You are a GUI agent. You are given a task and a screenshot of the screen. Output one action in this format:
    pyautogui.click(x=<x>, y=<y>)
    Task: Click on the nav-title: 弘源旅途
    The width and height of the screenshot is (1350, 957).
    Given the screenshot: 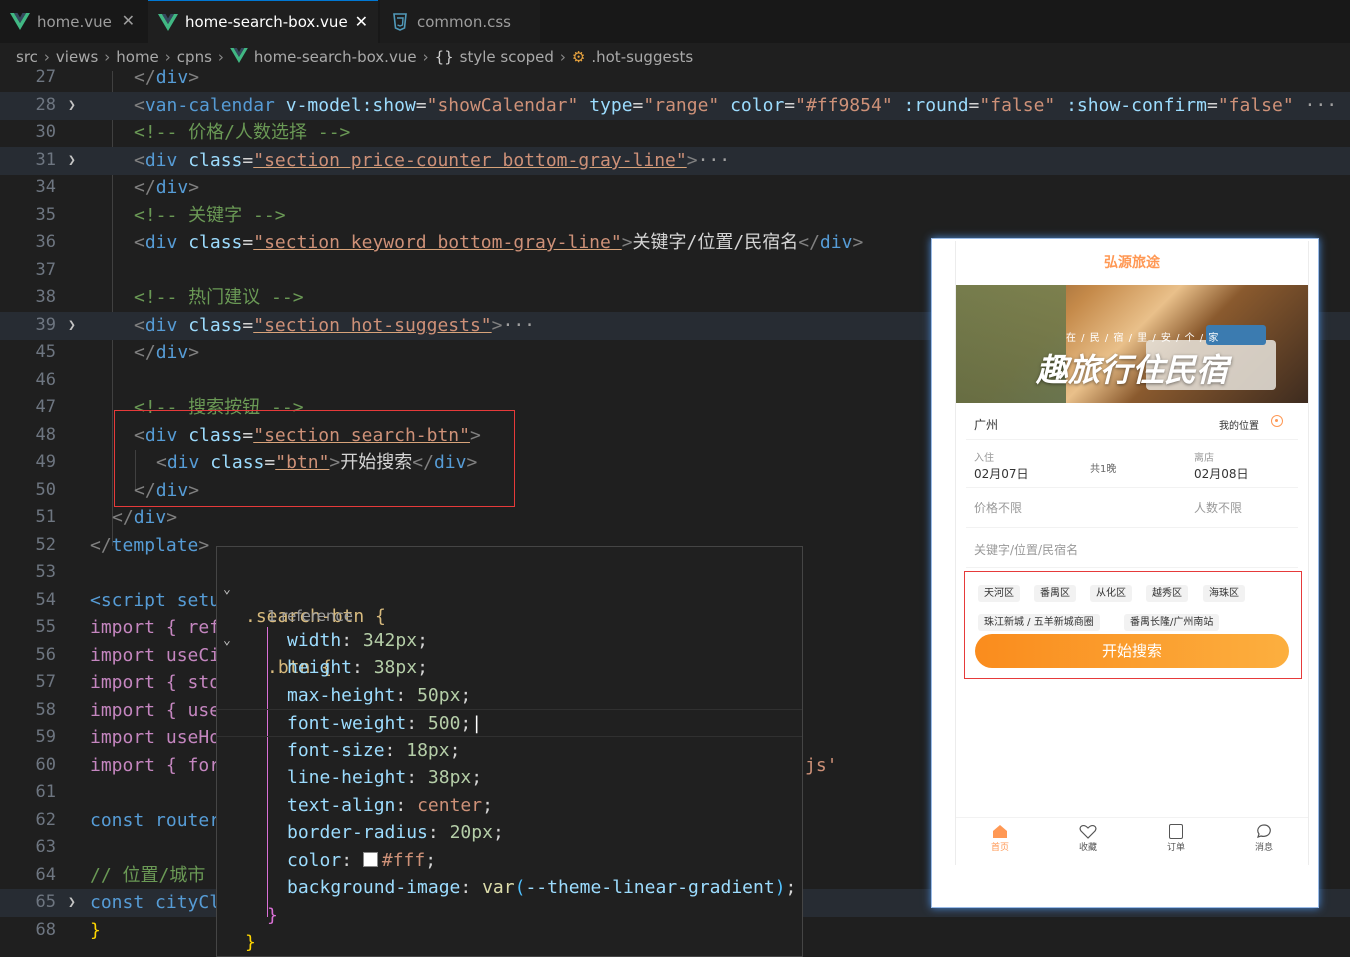 What is the action you would take?
    pyautogui.click(x=1132, y=263)
    